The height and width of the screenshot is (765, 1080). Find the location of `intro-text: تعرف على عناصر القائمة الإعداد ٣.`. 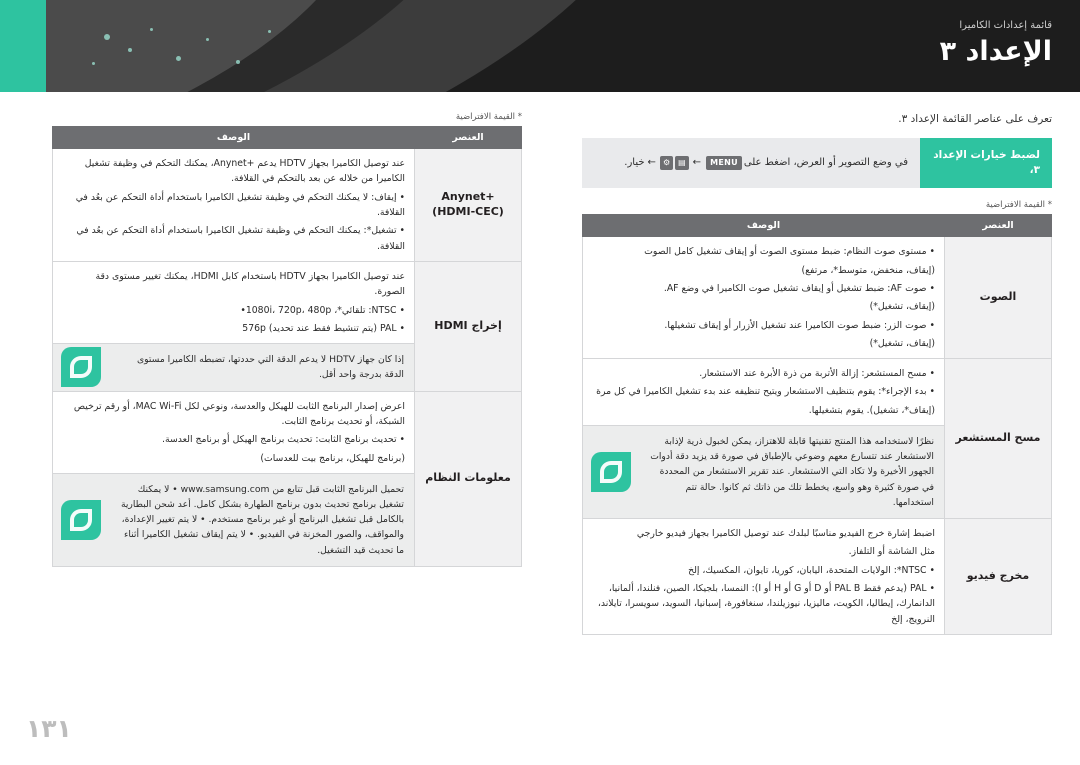

intro-text: تعرف على عناصر القائمة الإعداد ٣. is located at coordinates (975, 119).